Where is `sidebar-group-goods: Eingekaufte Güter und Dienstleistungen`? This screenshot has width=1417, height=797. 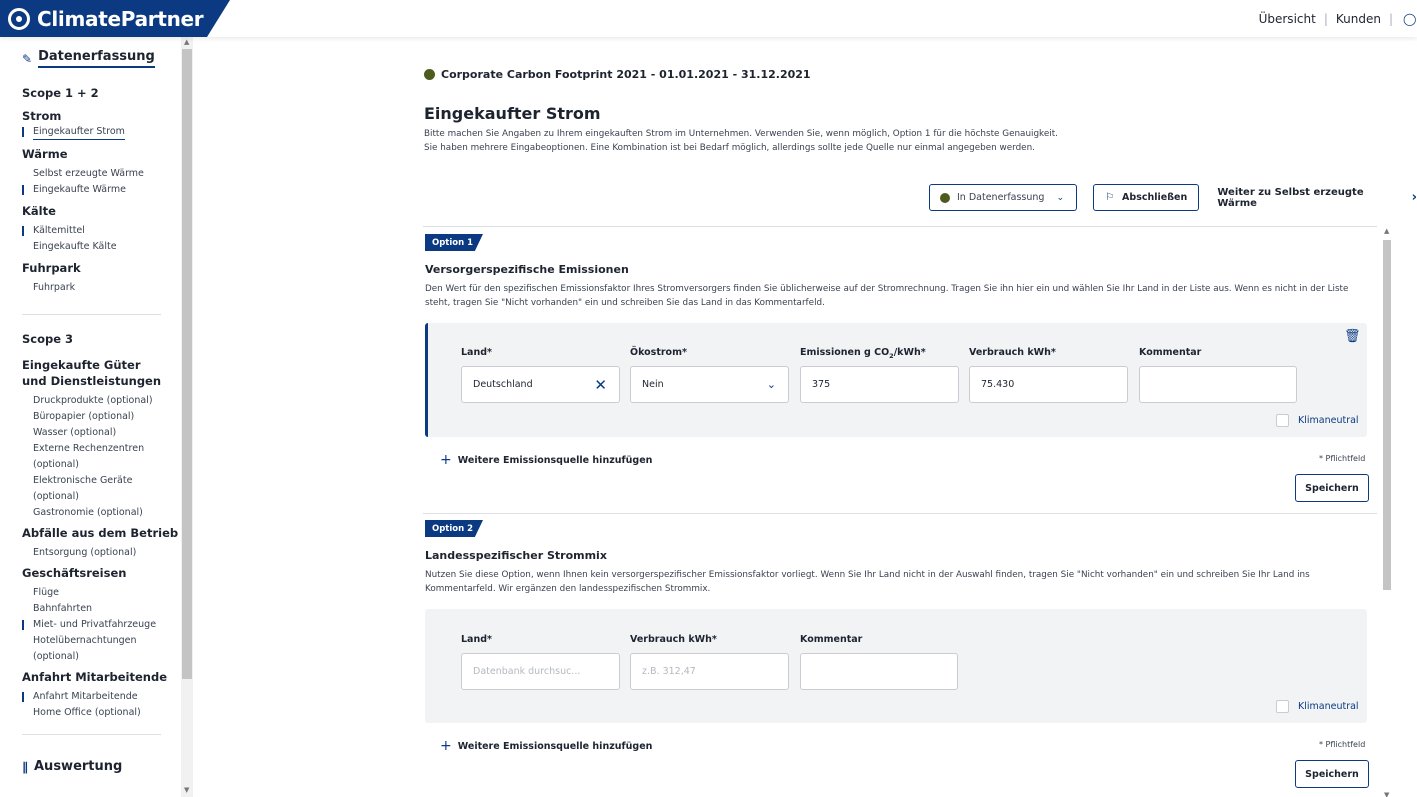 sidebar-group-goods: Eingekaufte Güter und Dienstleistungen is located at coordinates (92, 373).